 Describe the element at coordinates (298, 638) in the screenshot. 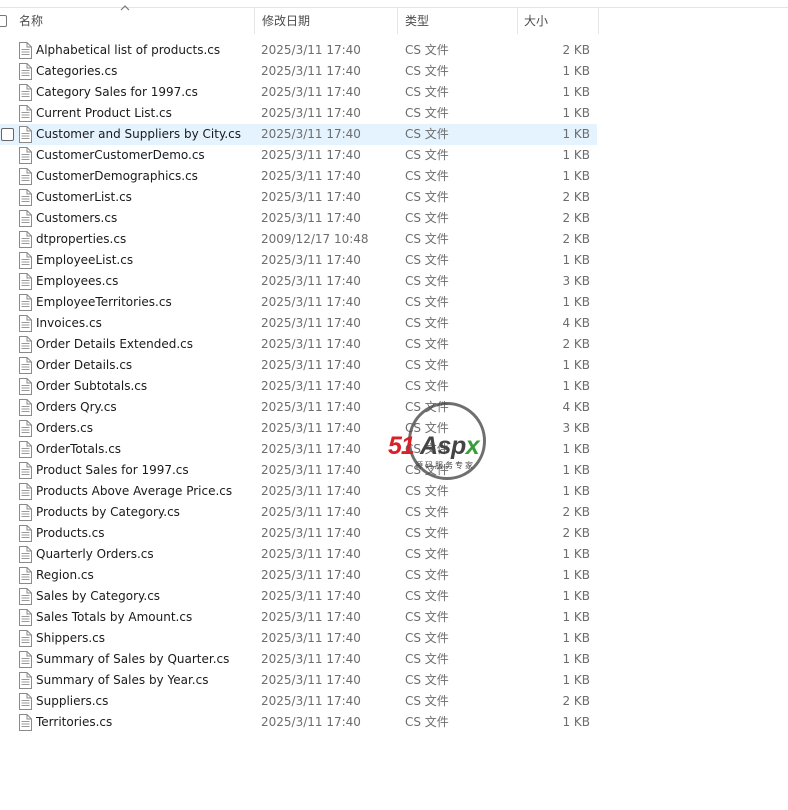

I see `file-row: Shippers.cs 2025/3/11 17:40 CS 文件 1 KB` at that location.